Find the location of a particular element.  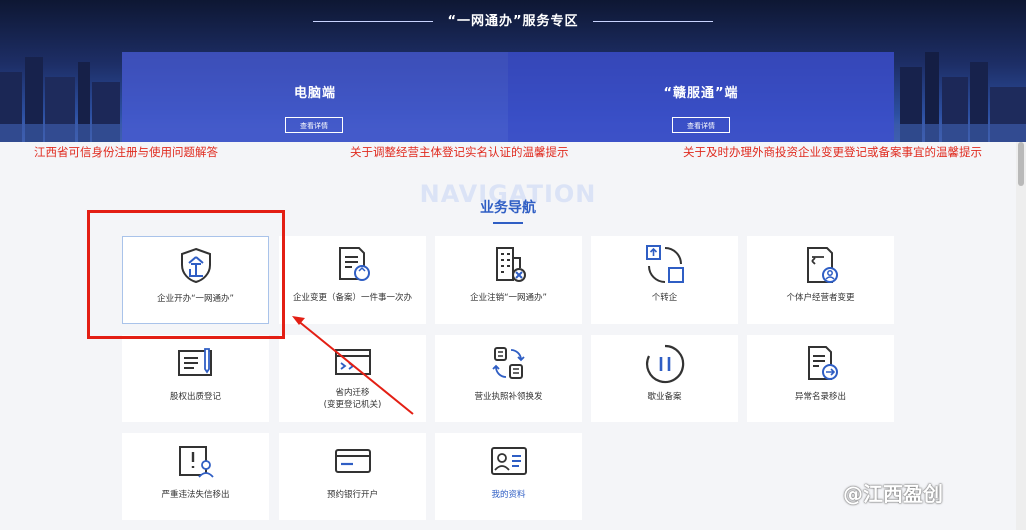

banner-title: “一网通办”服务专区 is located at coordinates (513, 19).